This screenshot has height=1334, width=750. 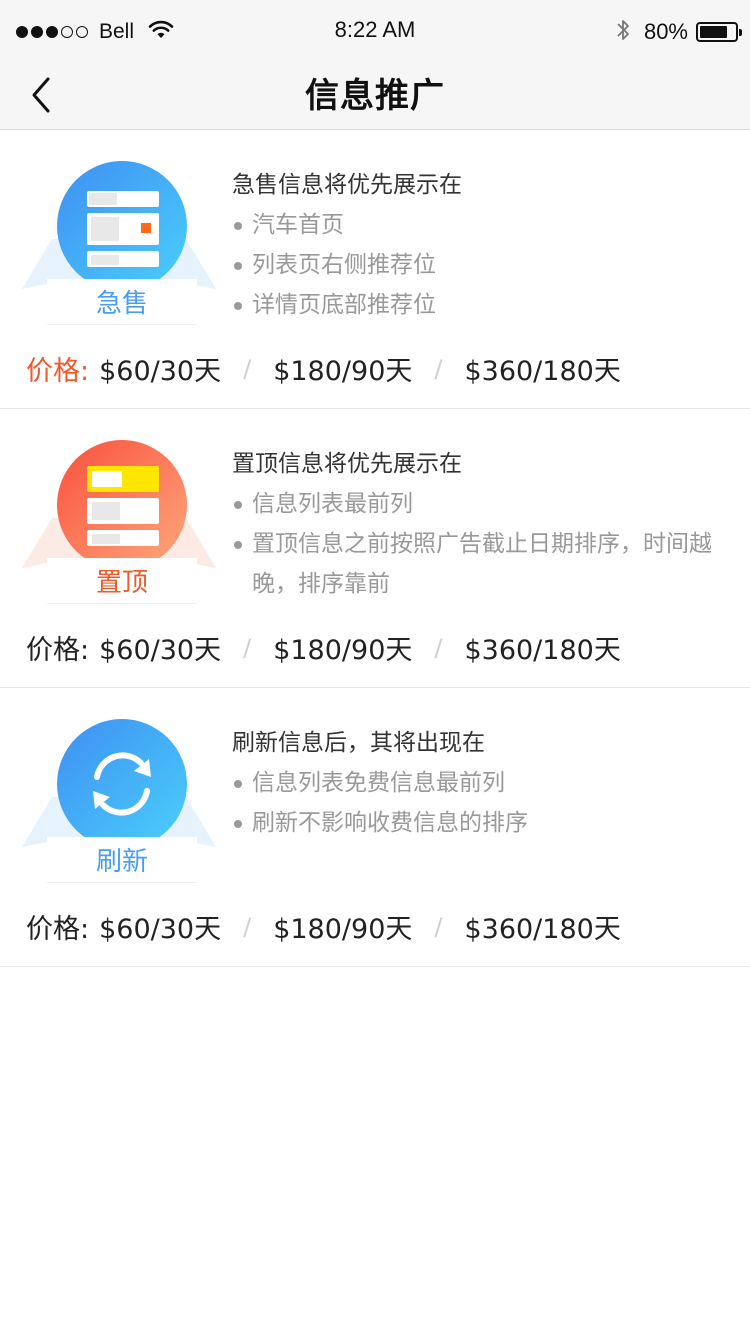 I want to click on battery-level, so click(x=714, y=32).